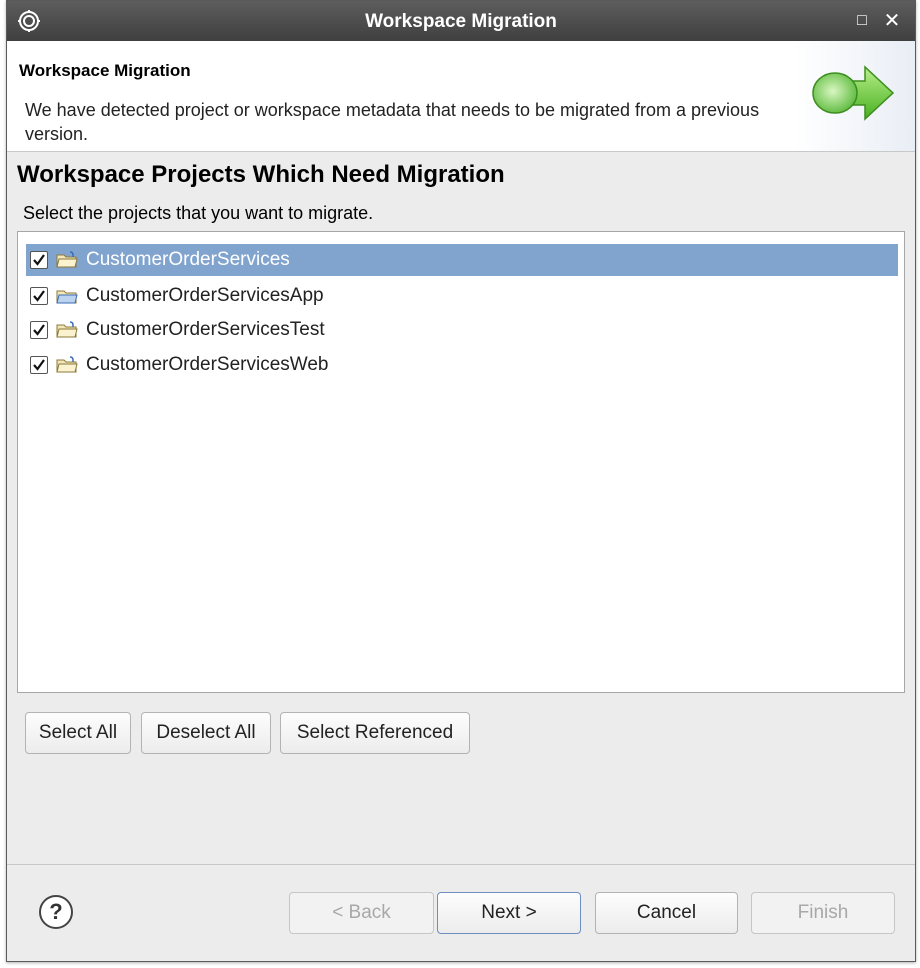 This screenshot has width=920, height=968. I want to click on next-button: Next >, so click(509, 913).